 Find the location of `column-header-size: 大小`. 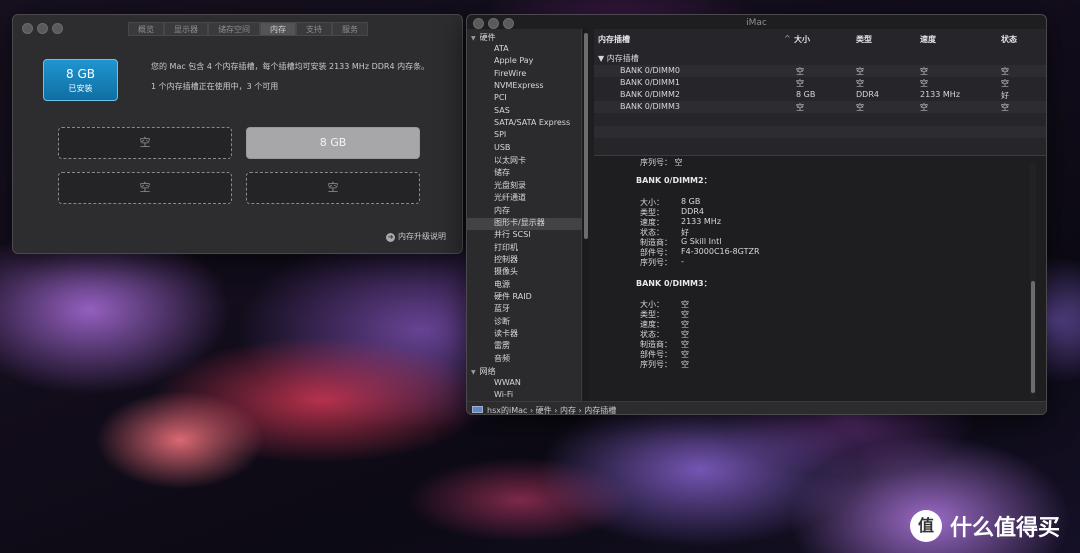

column-header-size: 大小 is located at coordinates (802, 39).